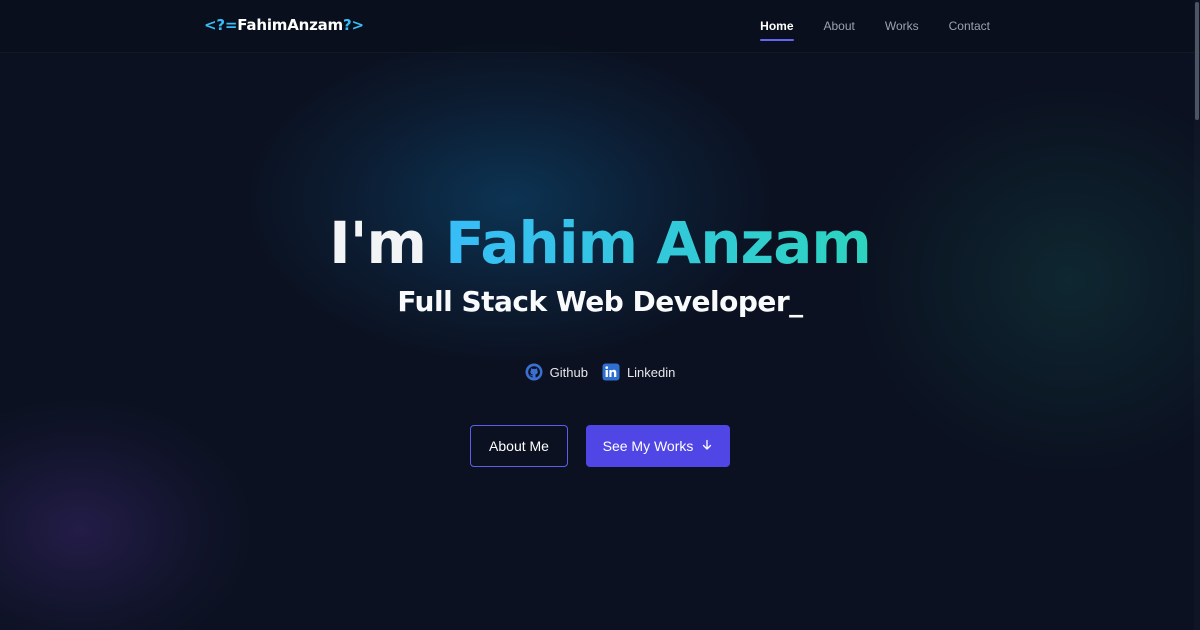  I want to click on hero-title: I'm Fahim Anzam, so click(600, 243).